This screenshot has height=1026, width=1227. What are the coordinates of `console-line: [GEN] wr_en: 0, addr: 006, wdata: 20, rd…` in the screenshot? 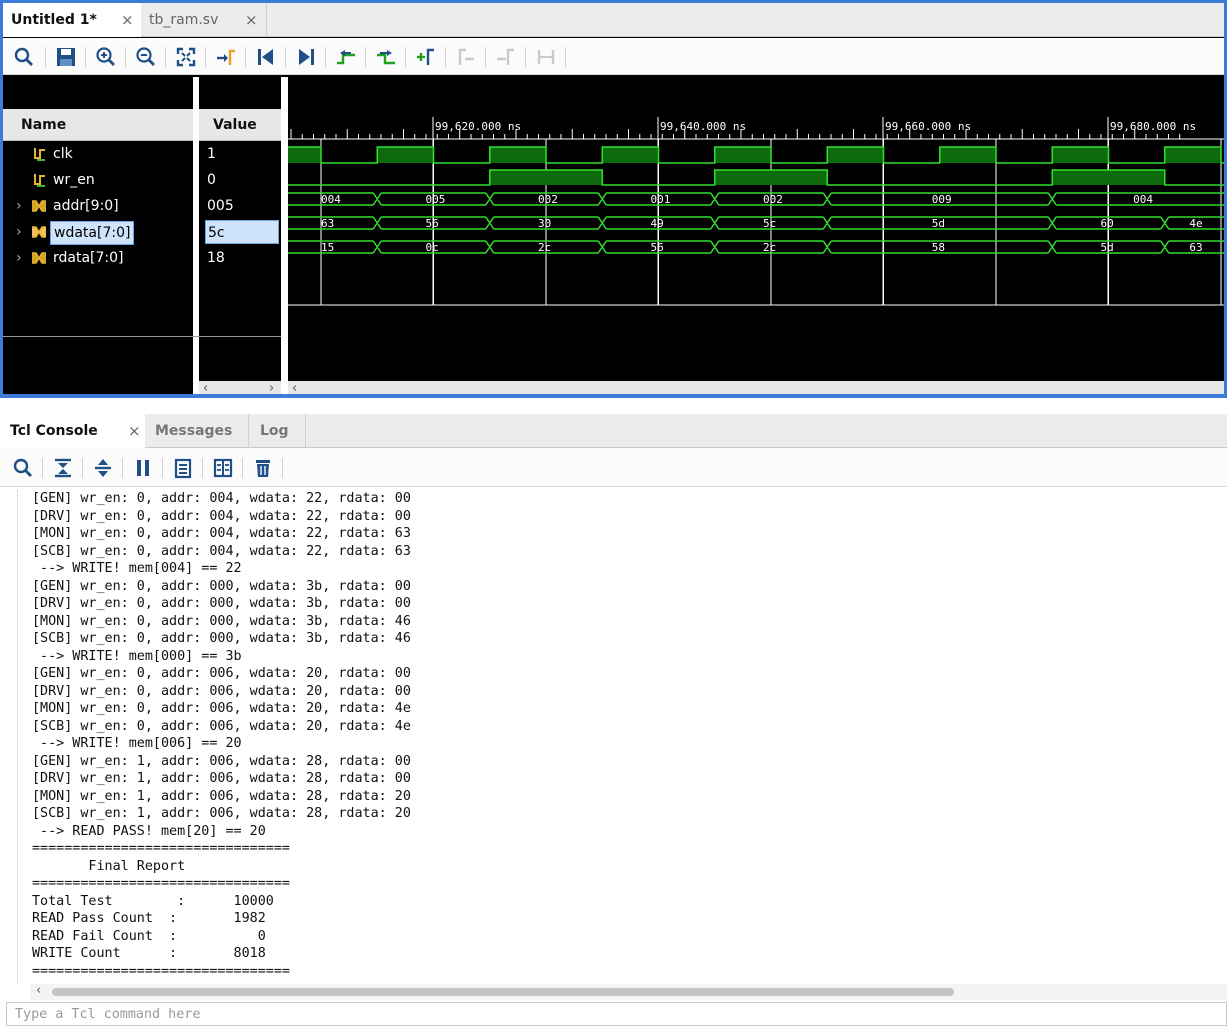 It's located at (221, 673).